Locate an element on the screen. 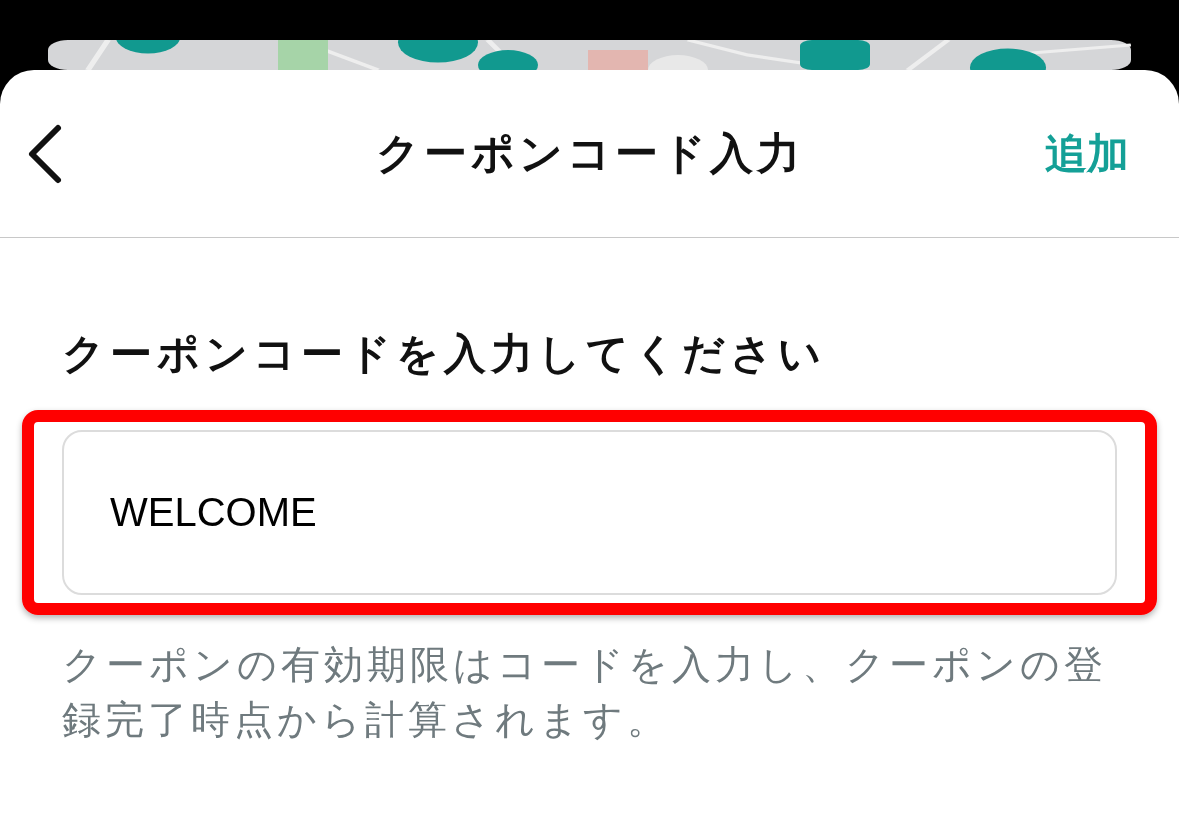 The image size is (1179, 826). field-label: クーポンコードを入力してください is located at coordinates (444, 354).